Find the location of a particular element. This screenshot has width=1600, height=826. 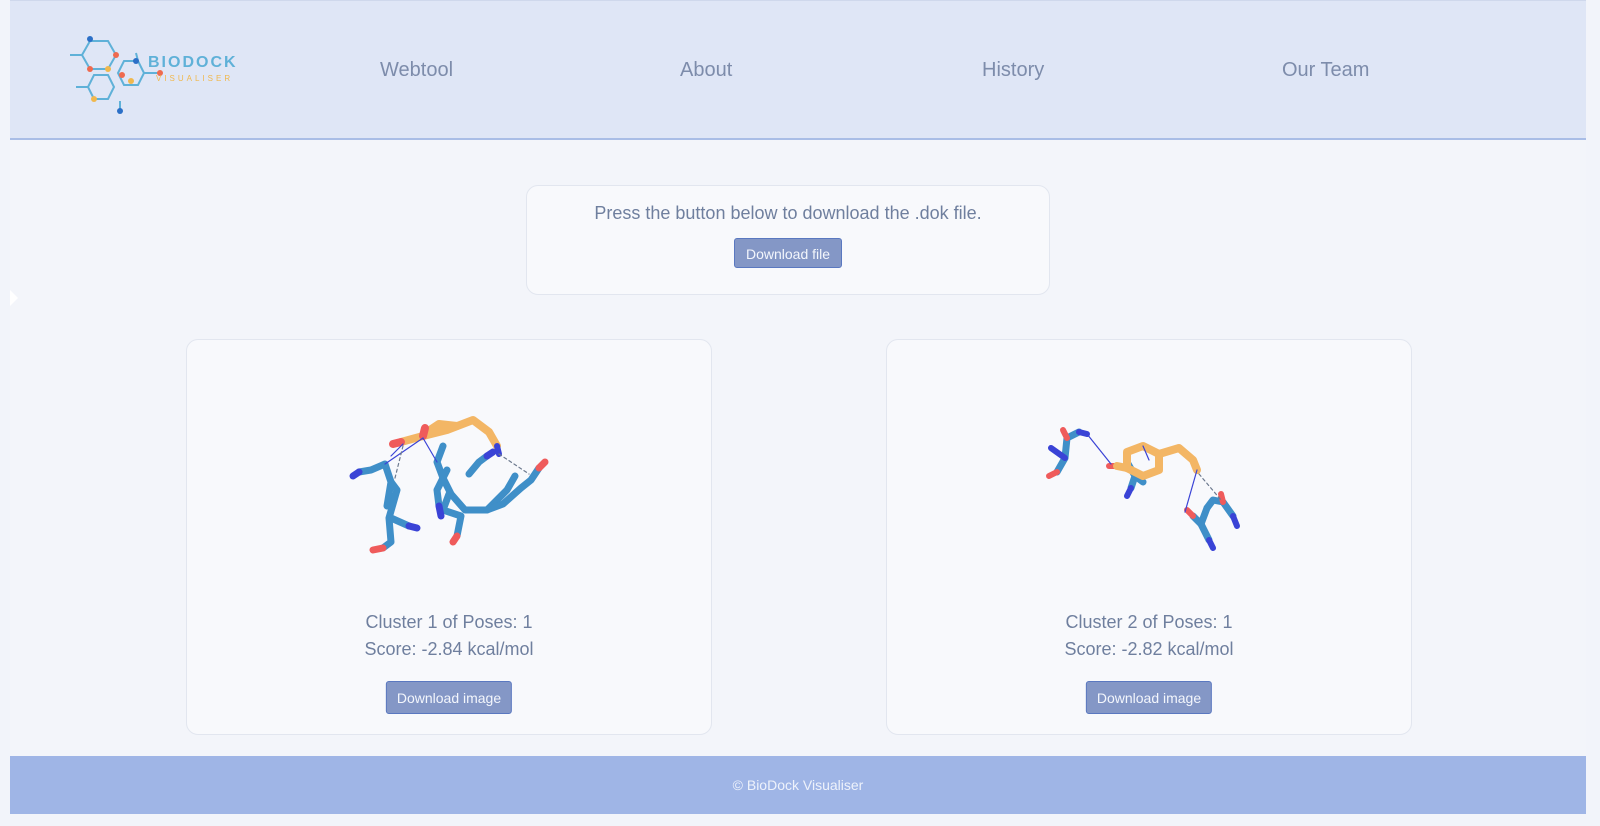

page-edge-marker is located at coordinates (14, 298).